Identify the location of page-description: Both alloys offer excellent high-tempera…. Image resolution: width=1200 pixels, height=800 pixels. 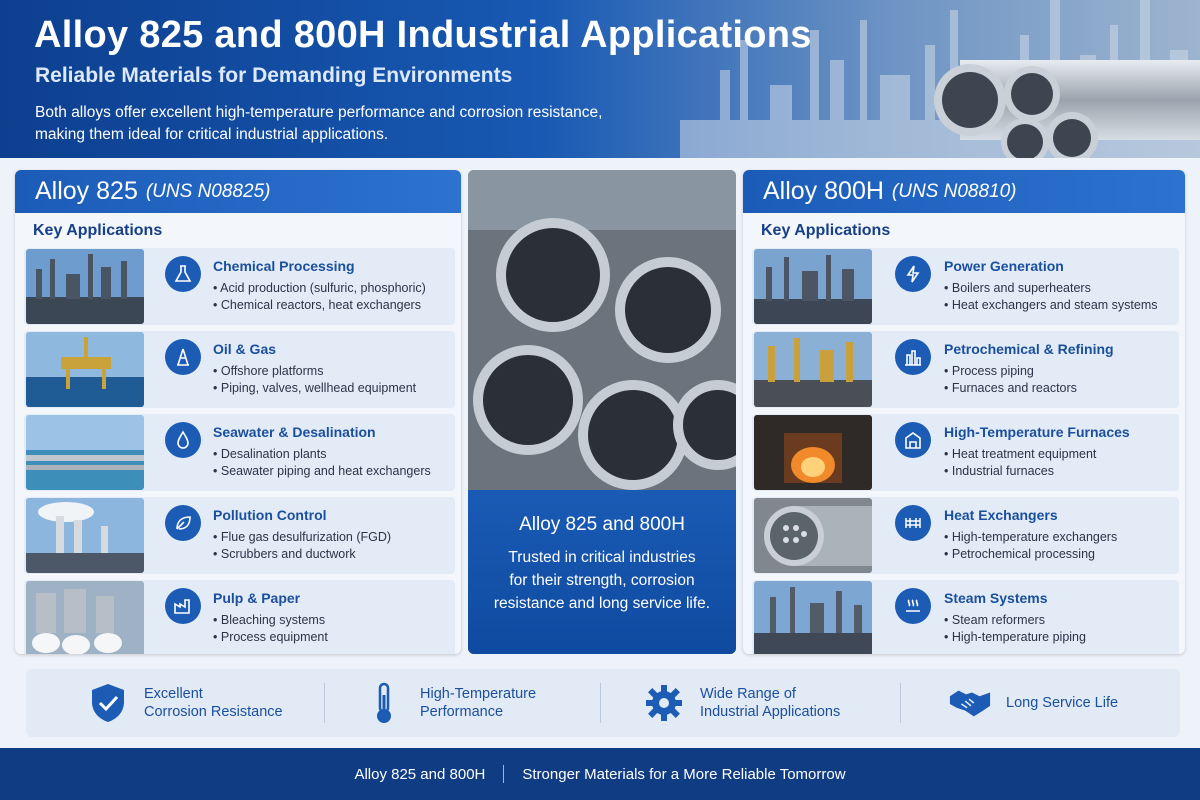
(355, 124).